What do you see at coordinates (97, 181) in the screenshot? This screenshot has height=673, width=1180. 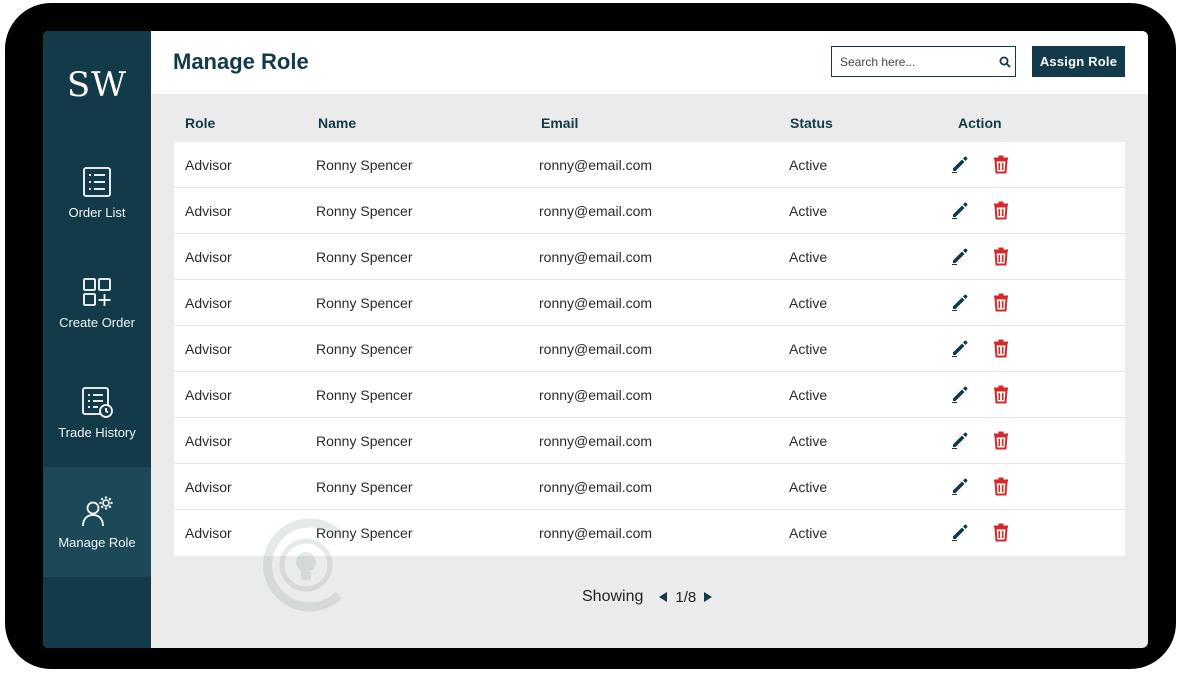 I see `list-icon` at bounding box center [97, 181].